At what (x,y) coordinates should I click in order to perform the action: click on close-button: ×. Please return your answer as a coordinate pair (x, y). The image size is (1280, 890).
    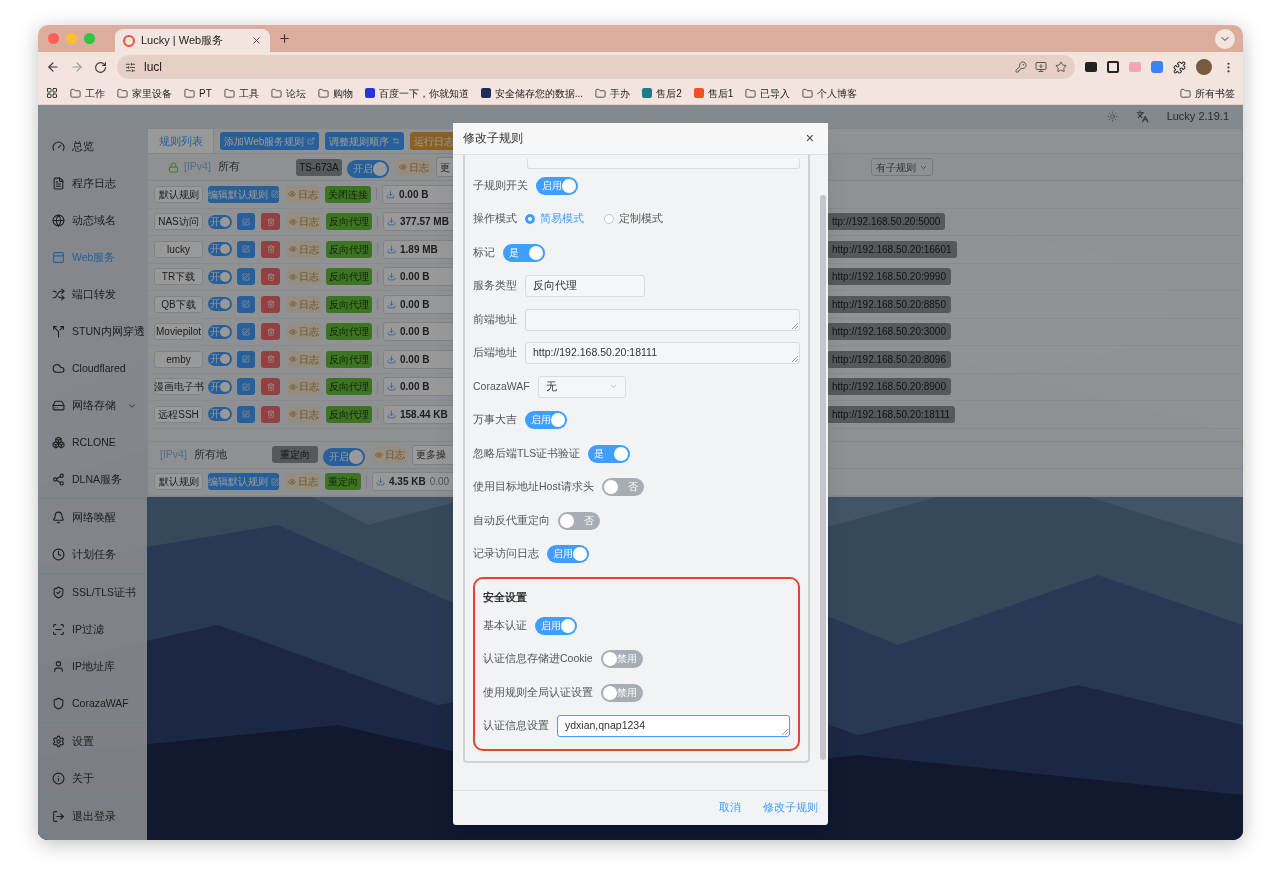
    Looking at the image, I should click on (809, 138).